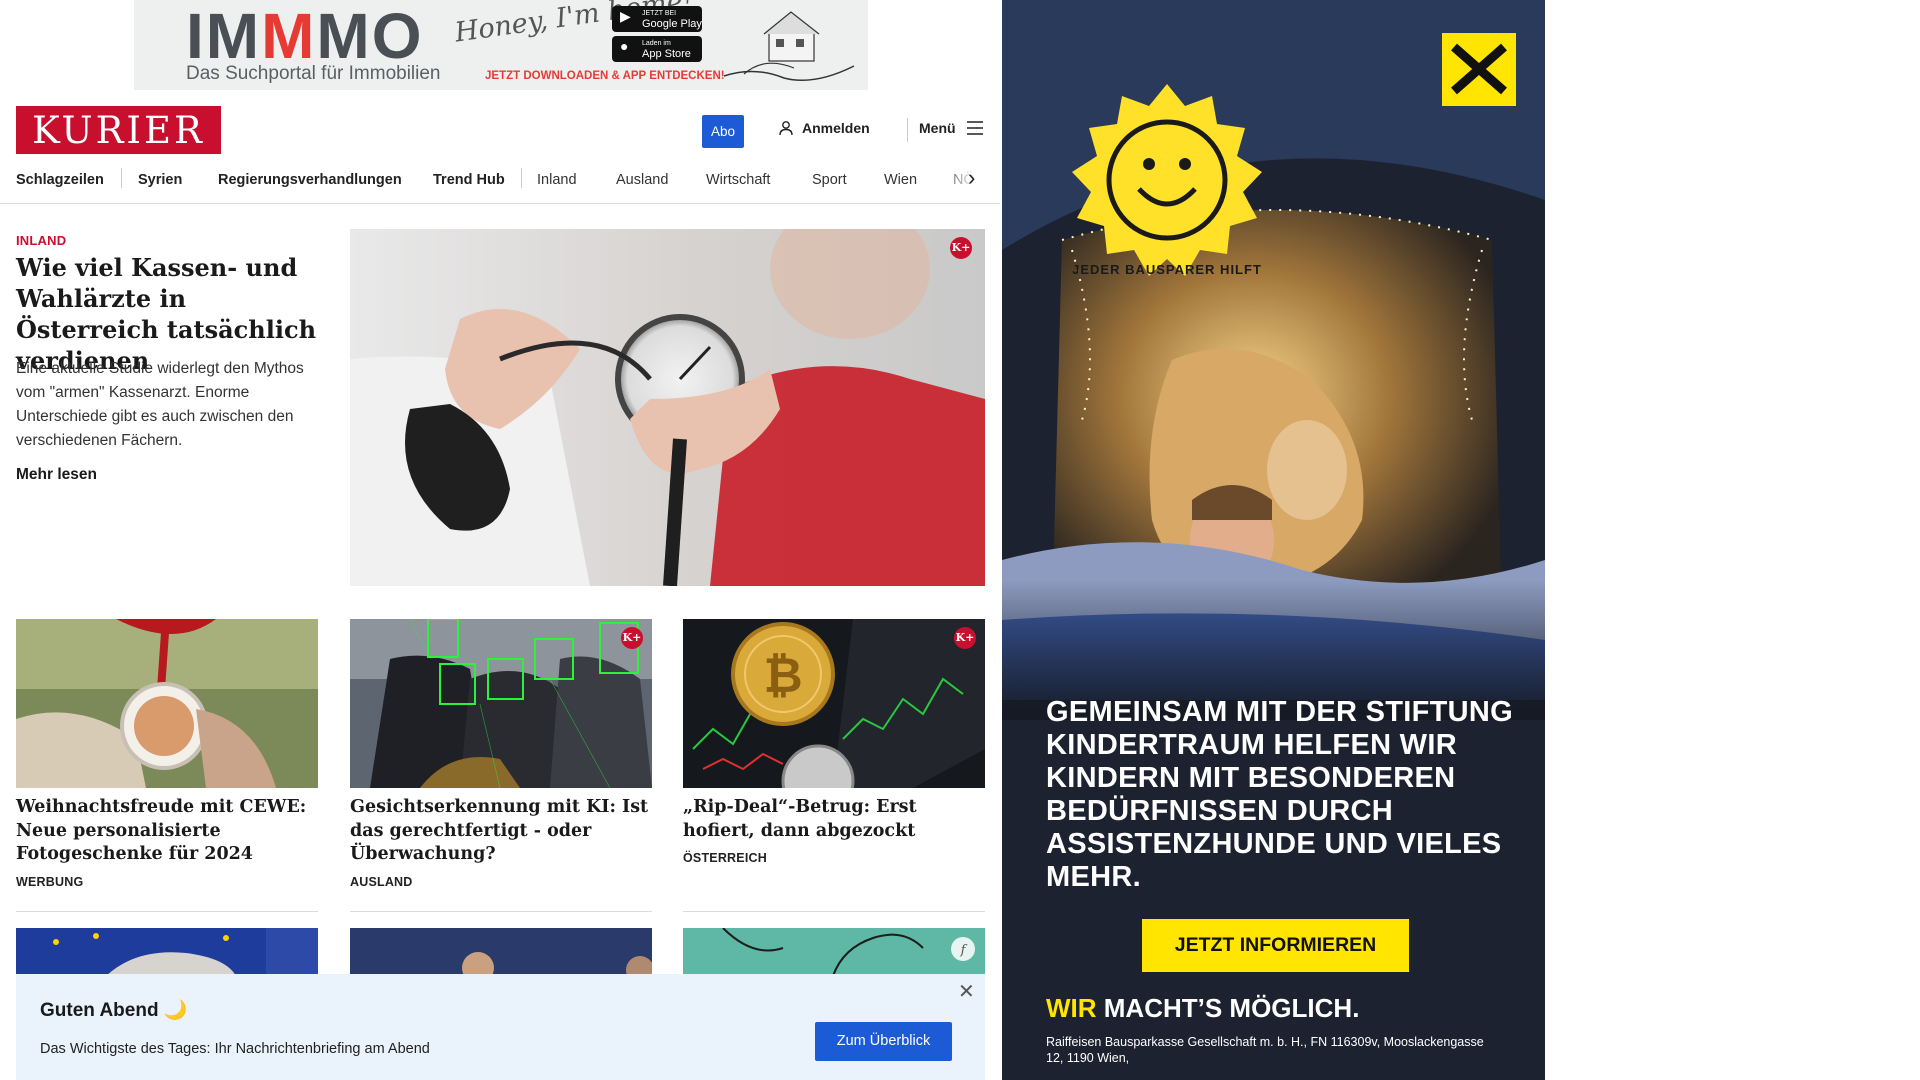 The image size is (1920, 1080). What do you see at coordinates (974, 128) in the screenshot?
I see `hamburger-icon` at bounding box center [974, 128].